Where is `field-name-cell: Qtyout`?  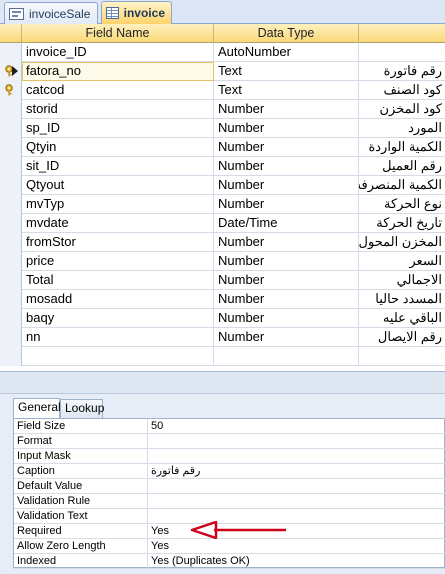 field-name-cell: Qtyout is located at coordinates (118, 185).